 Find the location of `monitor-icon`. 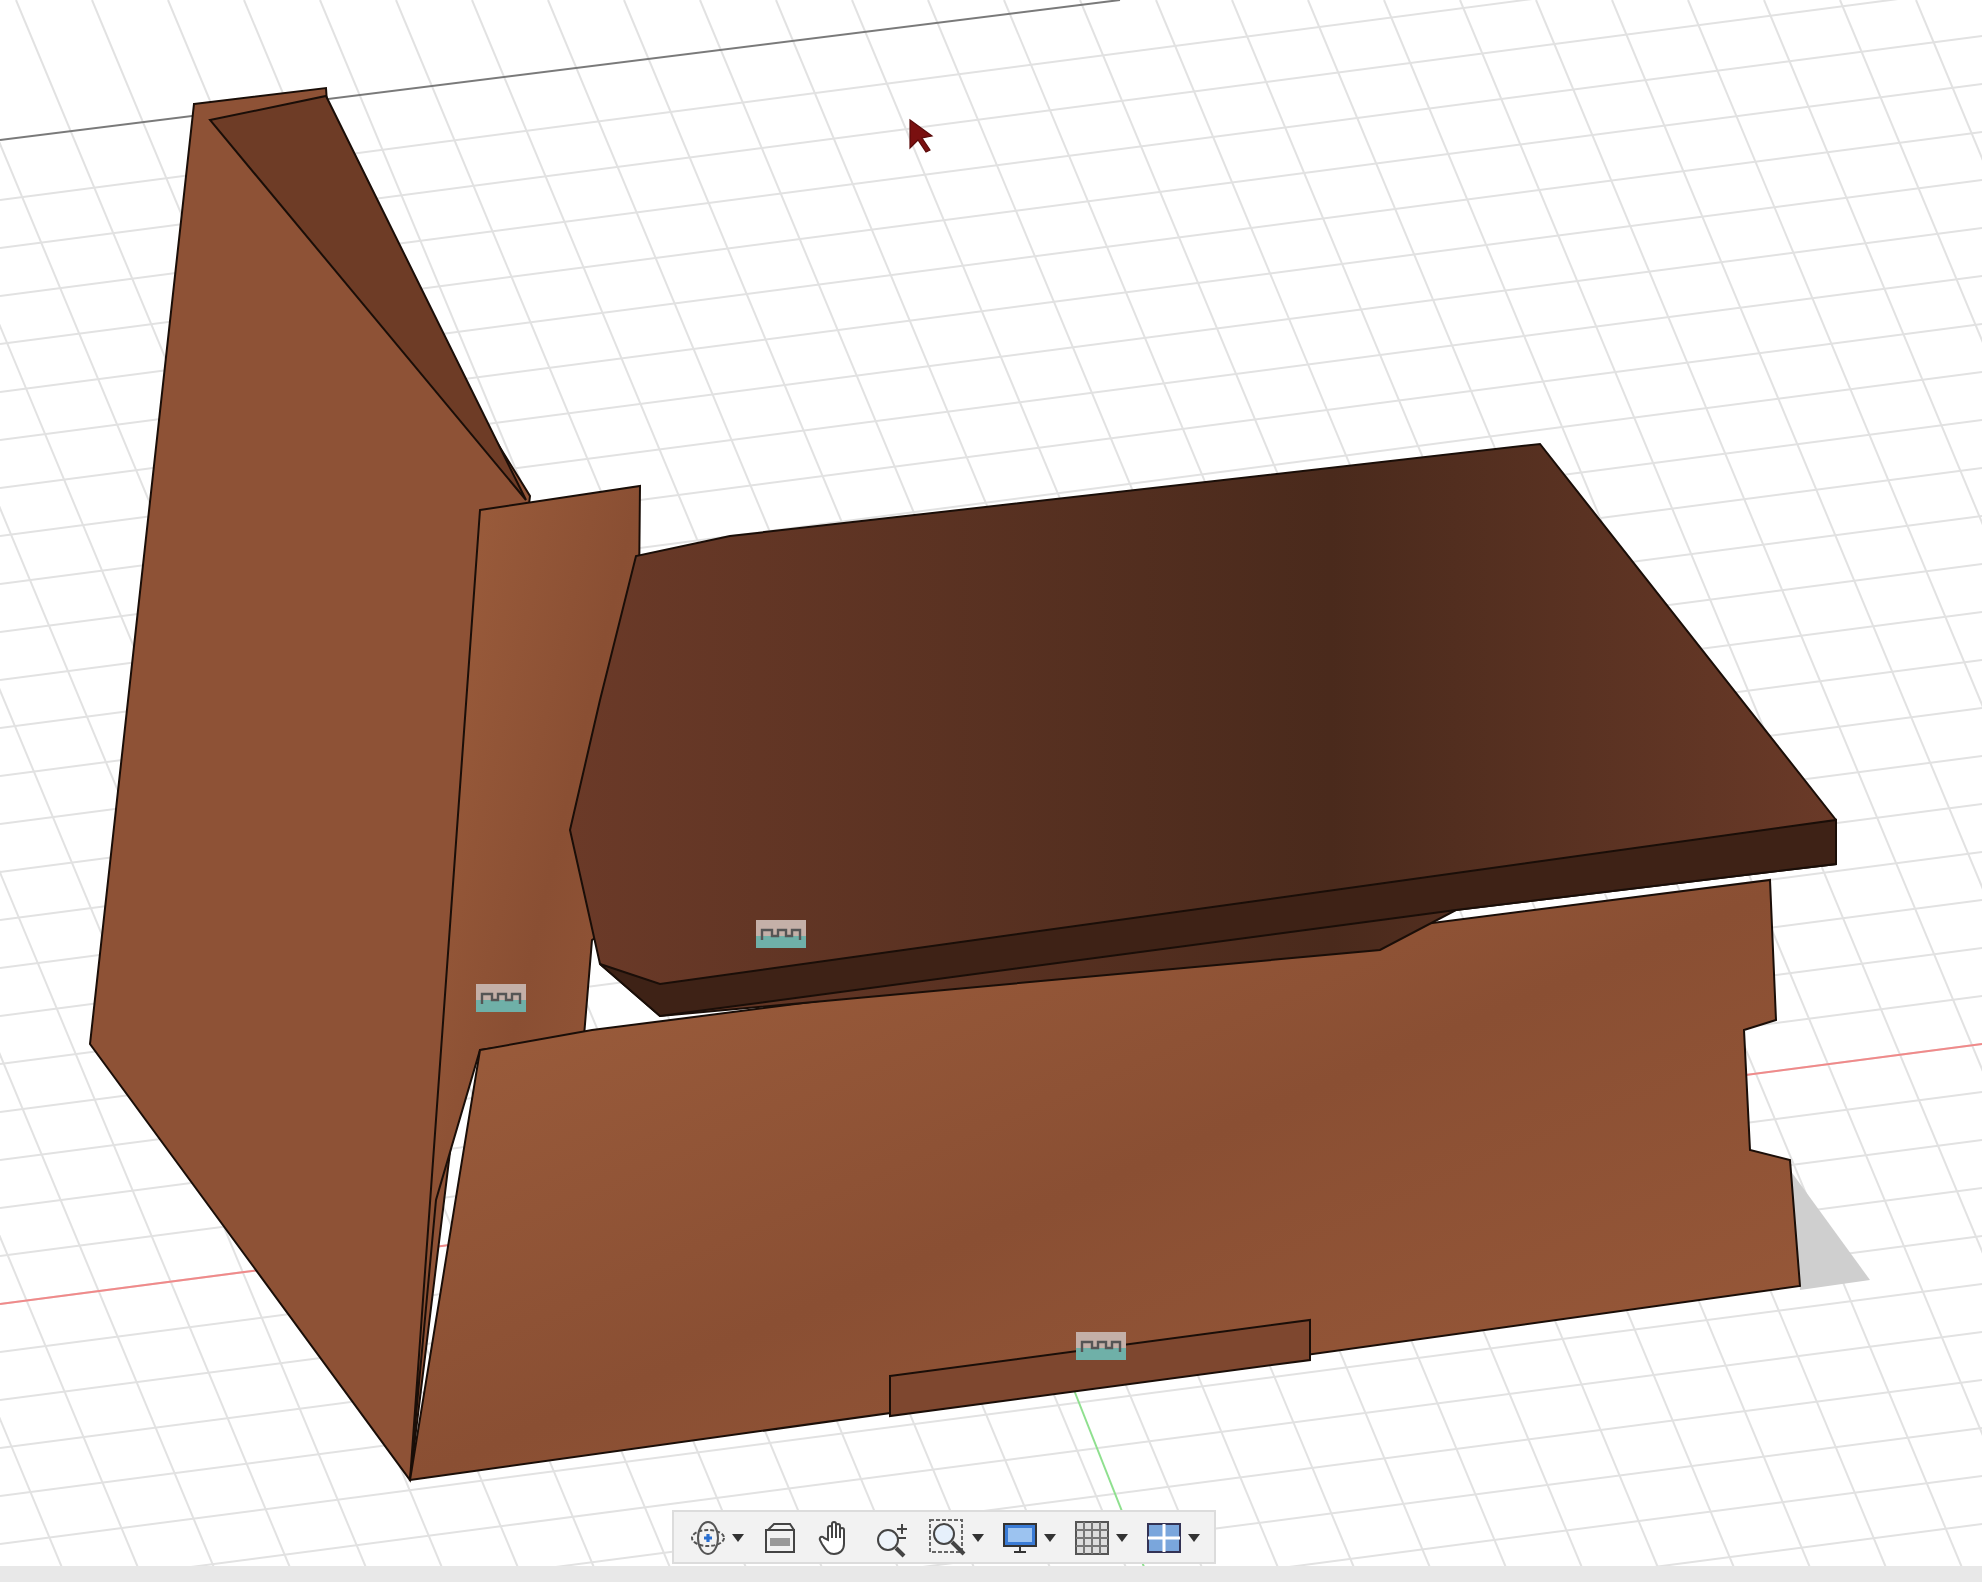

monitor-icon is located at coordinates (1020, 1537).